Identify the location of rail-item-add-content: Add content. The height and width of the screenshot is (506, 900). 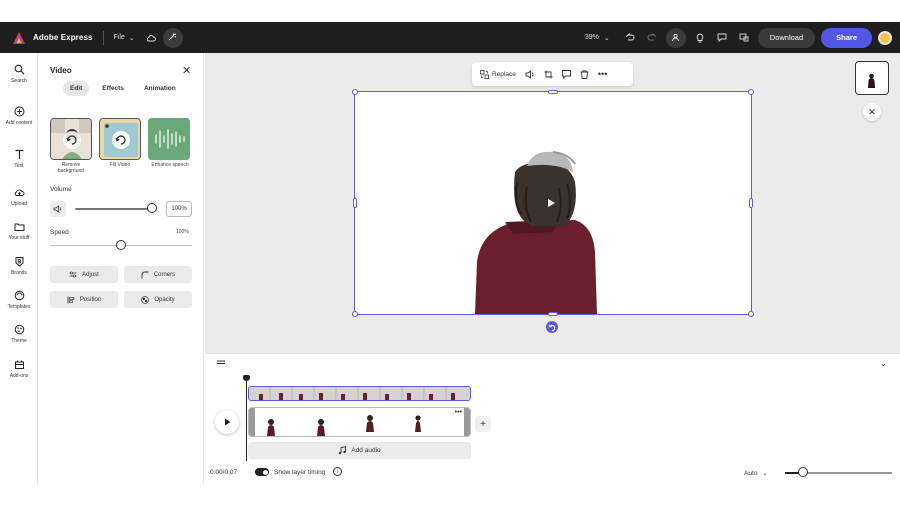
(19, 116).